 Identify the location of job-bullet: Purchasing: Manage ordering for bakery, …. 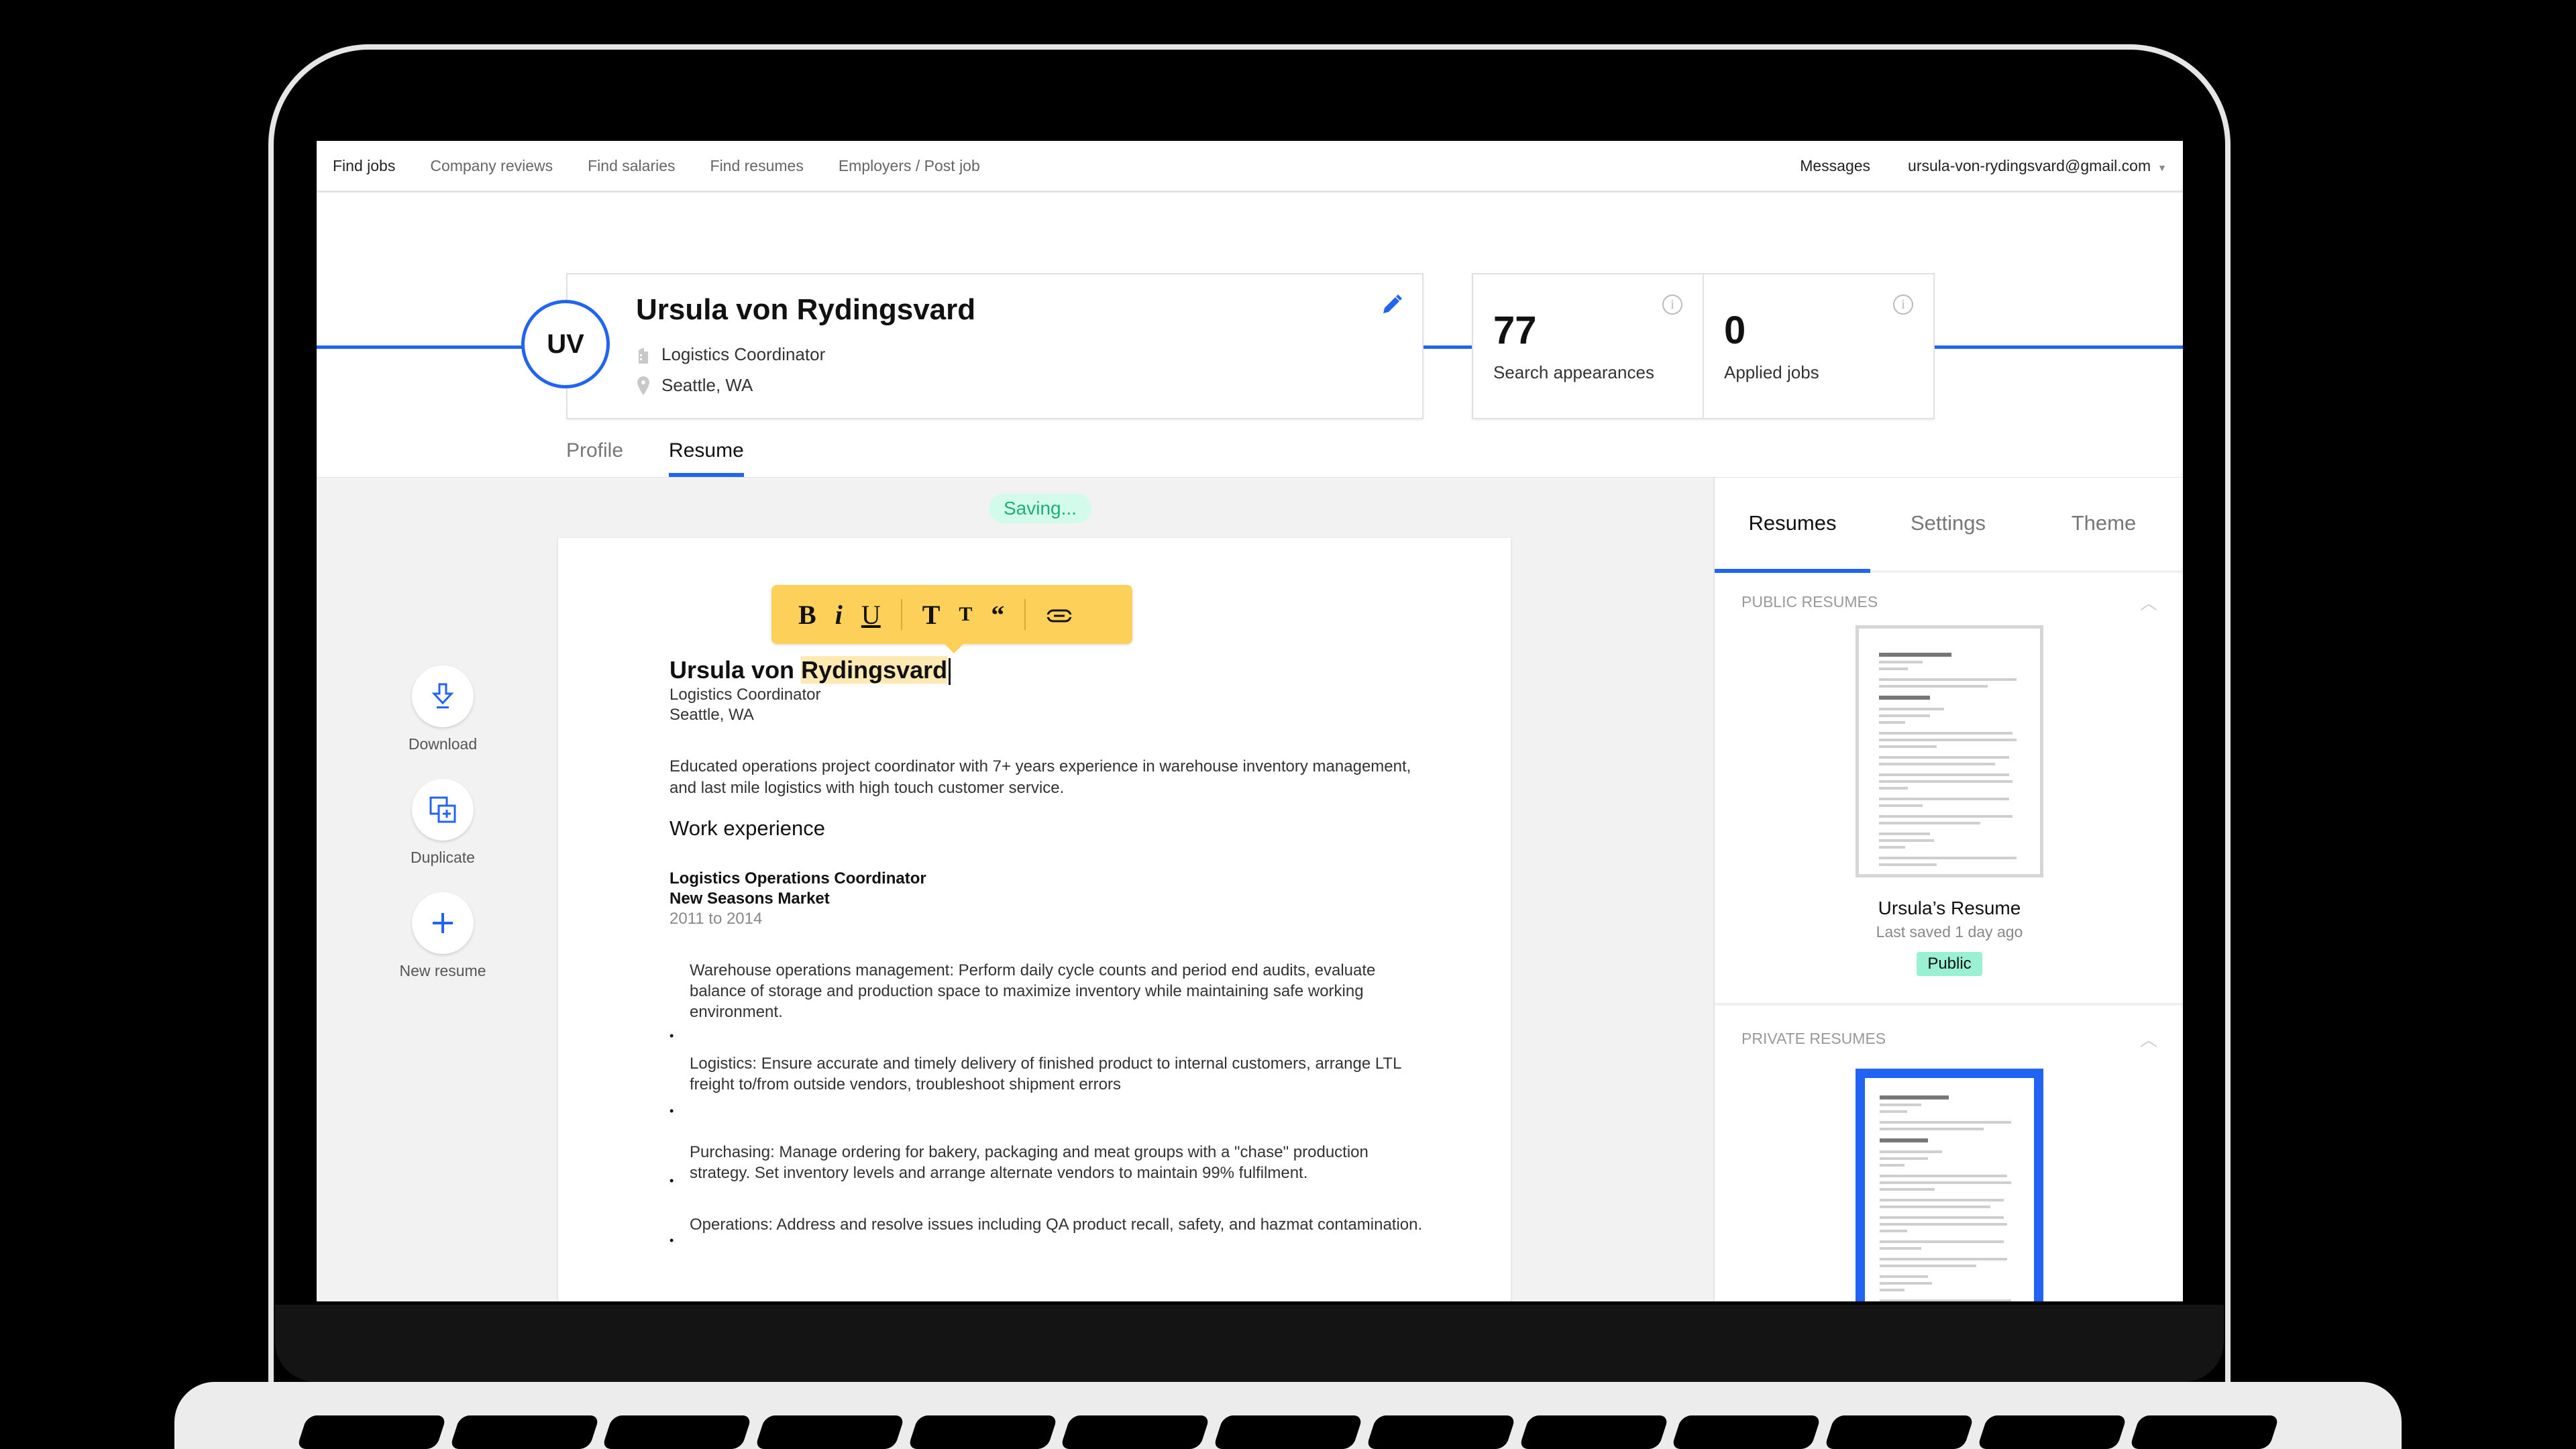
(1048, 1164).